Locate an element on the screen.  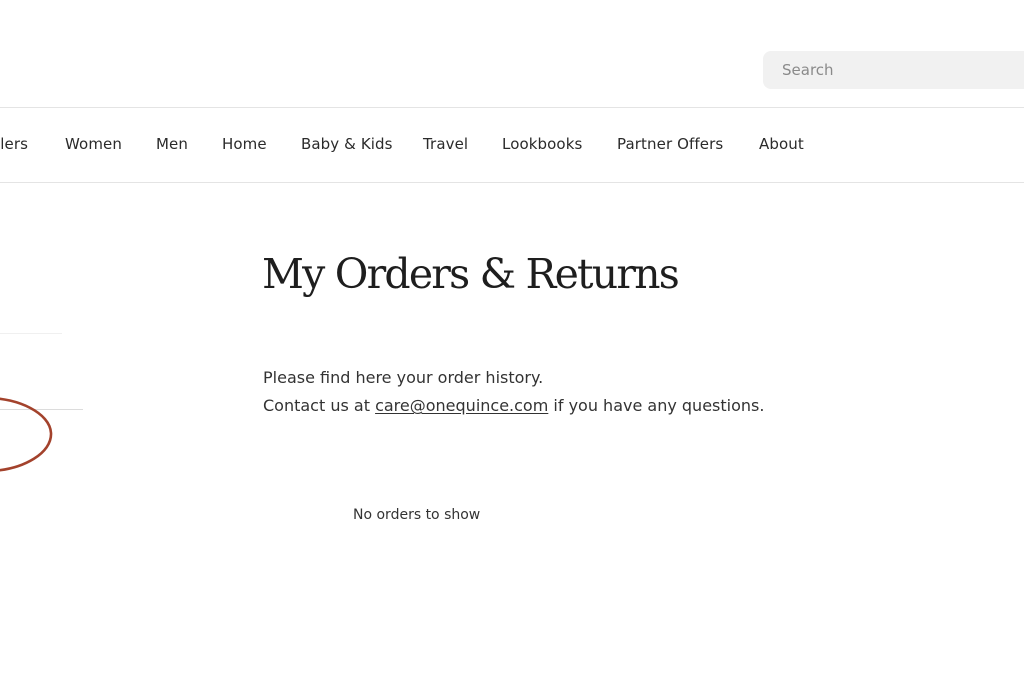
contact-suffix: if you have any questions. is located at coordinates (659, 405).